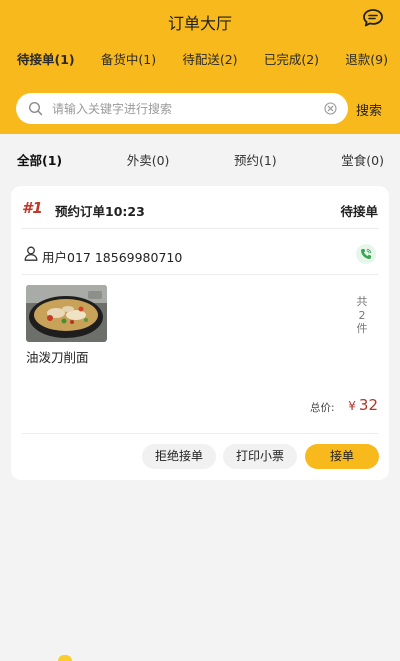 Image resolution: width=400 pixels, height=661 pixels. Describe the element at coordinates (366, 58) in the screenshot. I see `tab-refund: 退款(9)` at that location.